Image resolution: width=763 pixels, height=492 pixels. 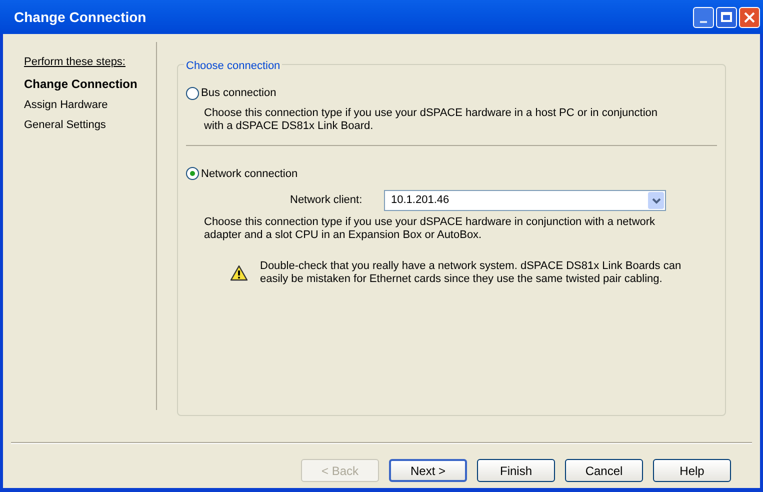 I want to click on wizard-button: Finish, so click(x=516, y=470).